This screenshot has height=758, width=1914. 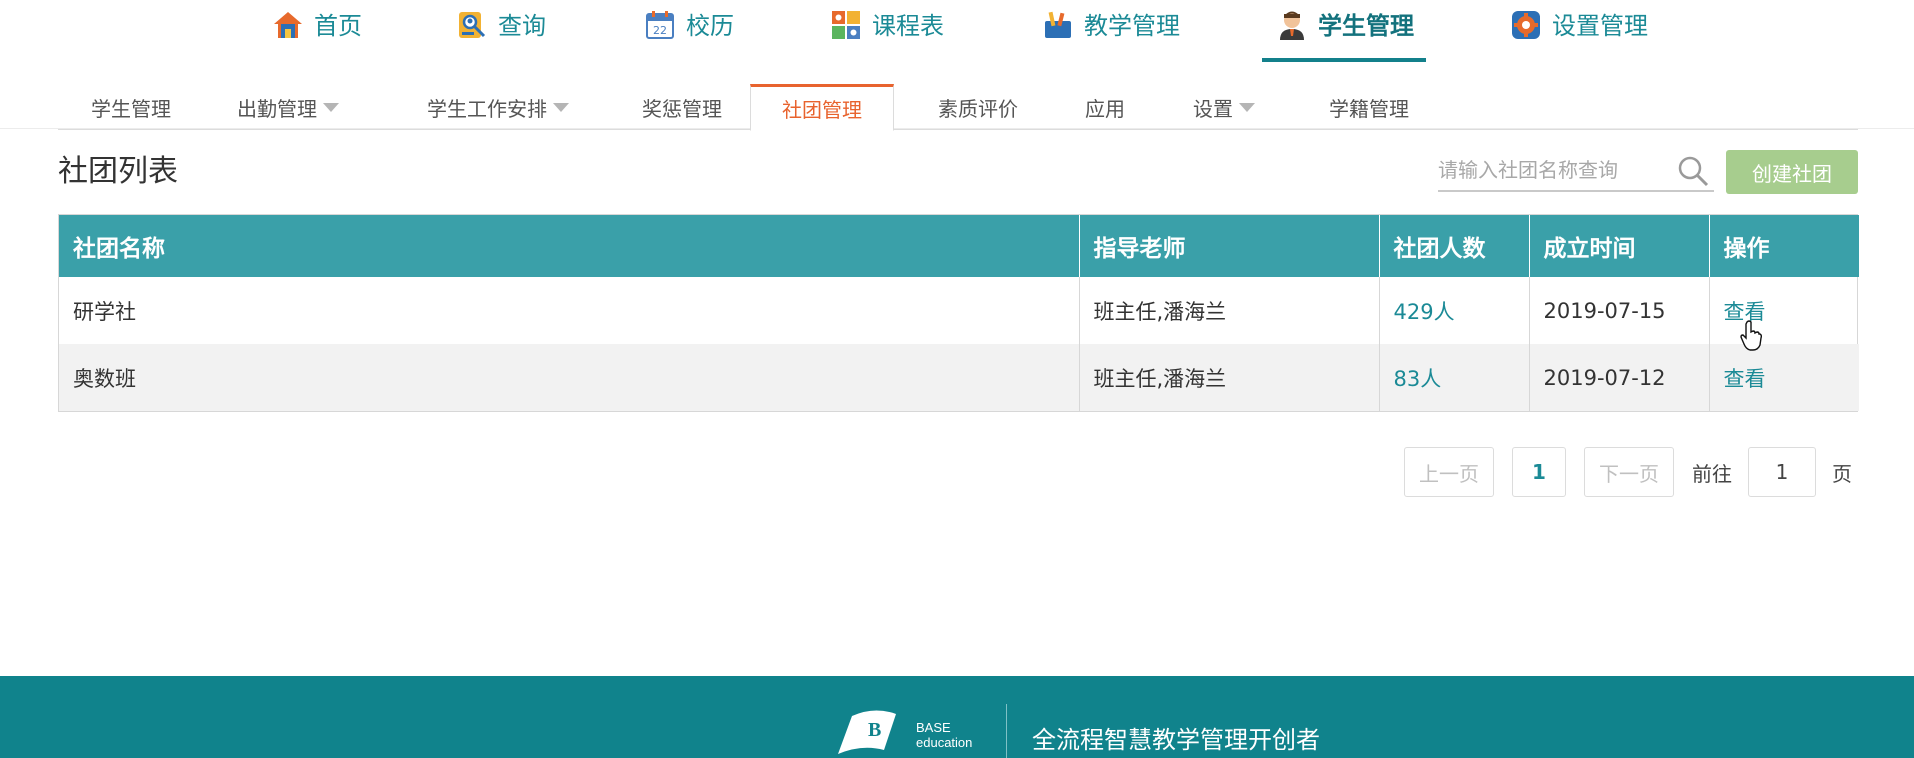 What do you see at coordinates (660, 30) in the screenshot?
I see `svg-text: 22` at bounding box center [660, 30].